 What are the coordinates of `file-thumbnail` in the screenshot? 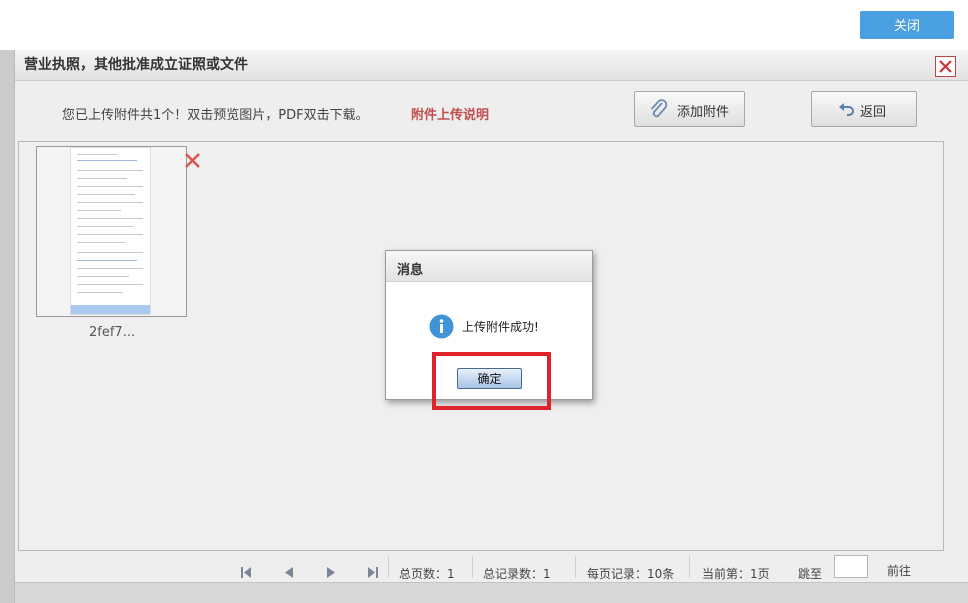 It's located at (118, 231).